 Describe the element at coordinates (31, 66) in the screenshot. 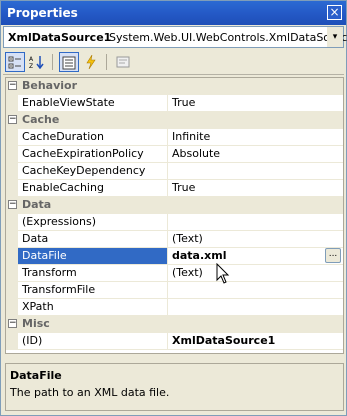

I see `svg-text: Z` at that location.